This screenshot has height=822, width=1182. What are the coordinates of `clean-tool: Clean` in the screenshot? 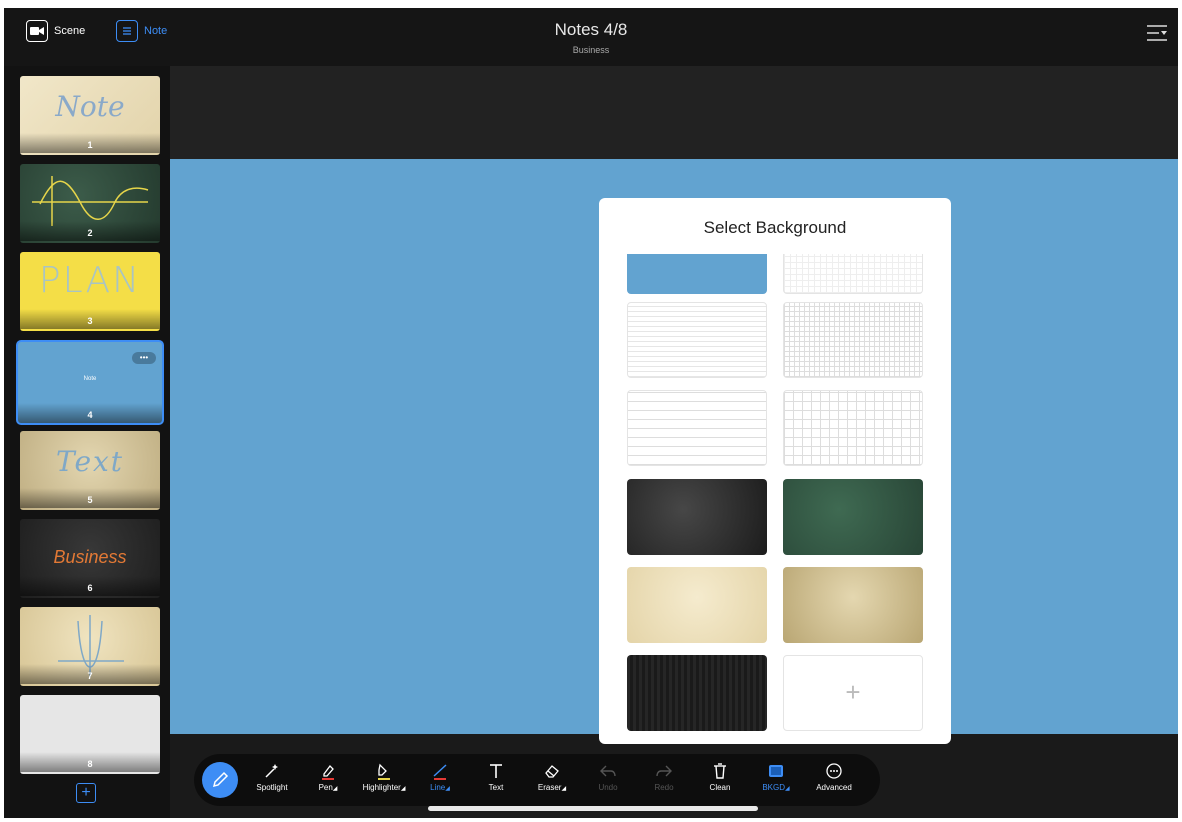 It's located at (720, 777).